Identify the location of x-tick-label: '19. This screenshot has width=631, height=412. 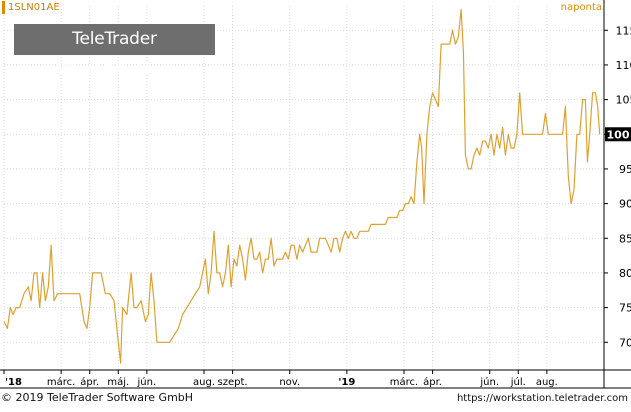
(346, 382).